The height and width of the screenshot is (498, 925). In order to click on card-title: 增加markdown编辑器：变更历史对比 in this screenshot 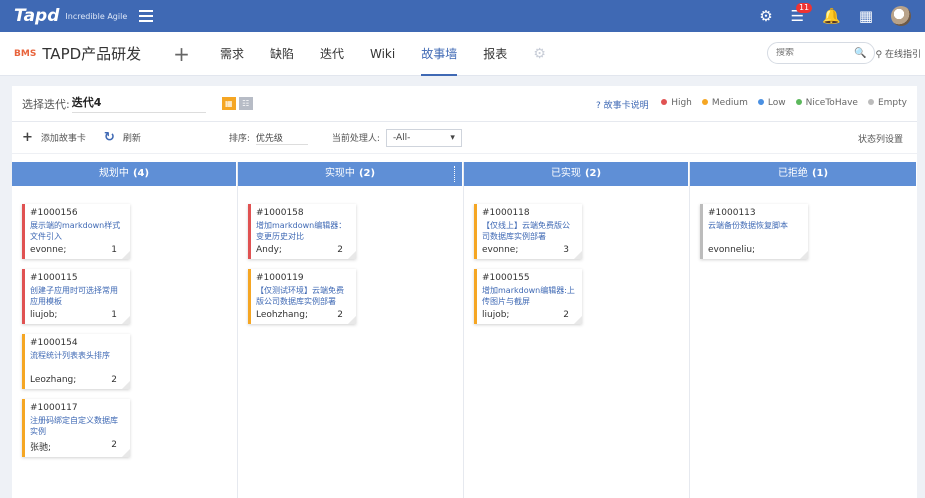, I will do `click(303, 231)`.